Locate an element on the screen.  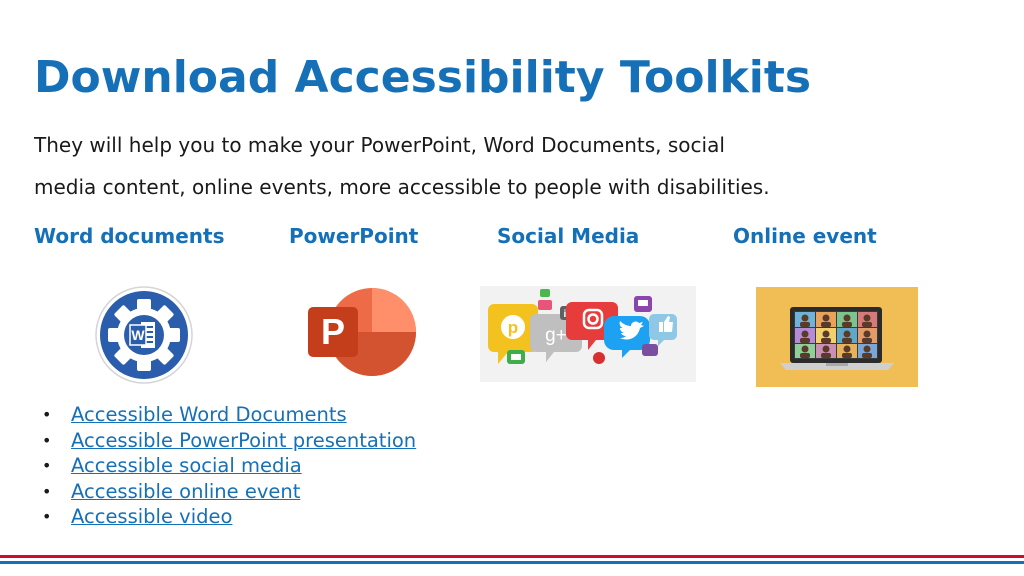
powerpoint-logo-icon: P is located at coordinates (362, 332).